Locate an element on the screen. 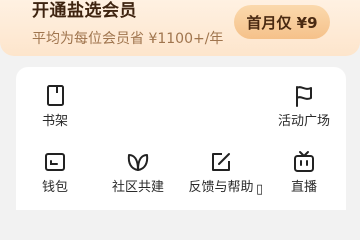 This screenshot has height=240, width=360. vip-subtitle: 平均为每位会员省 ¥1100+/年 is located at coordinates (128, 39).